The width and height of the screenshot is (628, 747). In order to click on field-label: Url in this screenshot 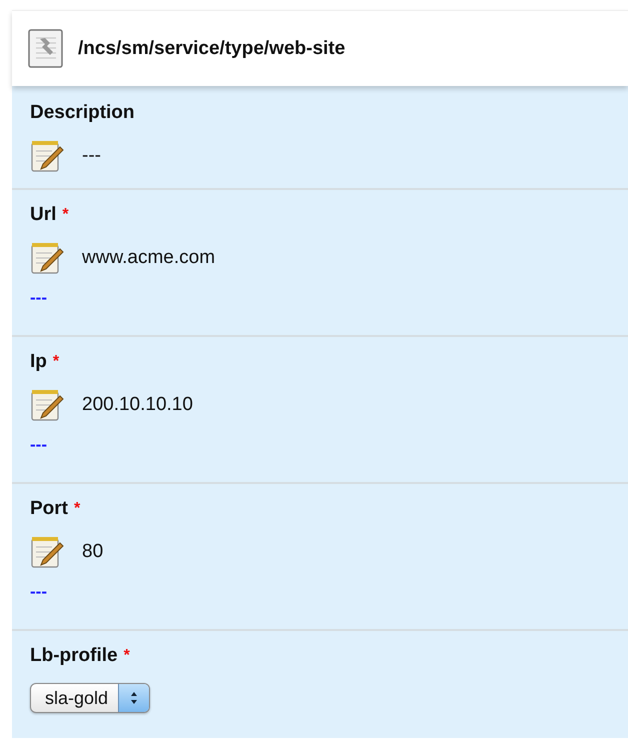, I will do `click(43, 215)`.